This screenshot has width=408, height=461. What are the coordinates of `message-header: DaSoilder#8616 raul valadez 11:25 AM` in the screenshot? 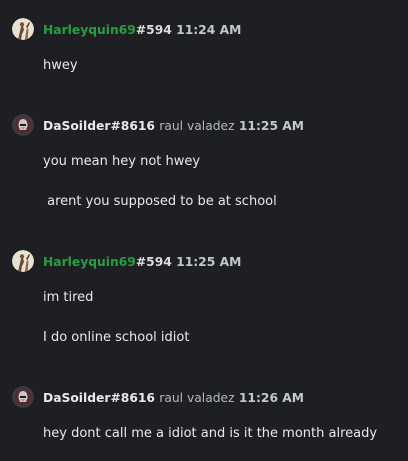 It's located at (173, 126).